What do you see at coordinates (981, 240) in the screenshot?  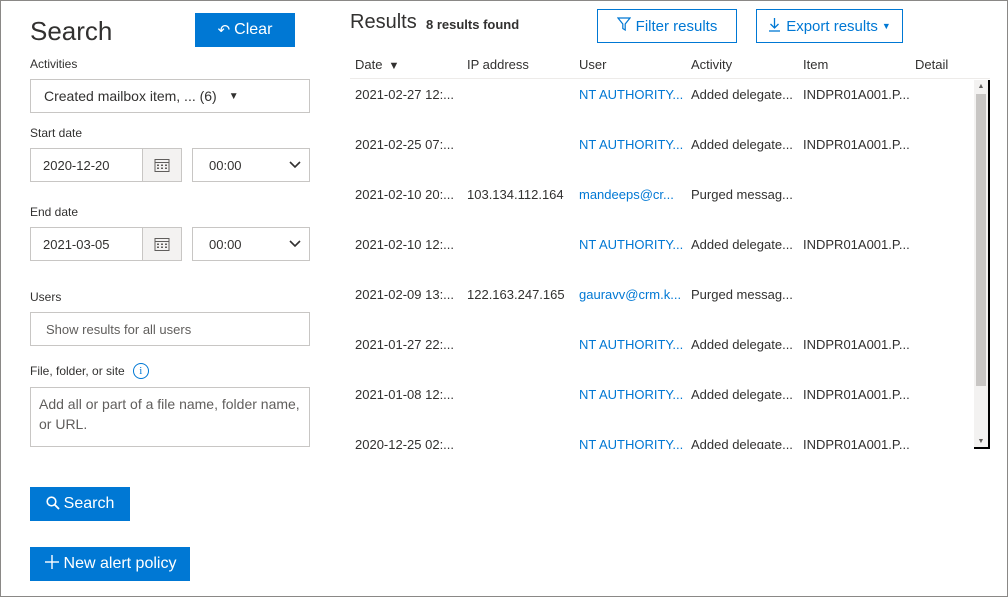 I see `scrollbar-thumb` at bounding box center [981, 240].